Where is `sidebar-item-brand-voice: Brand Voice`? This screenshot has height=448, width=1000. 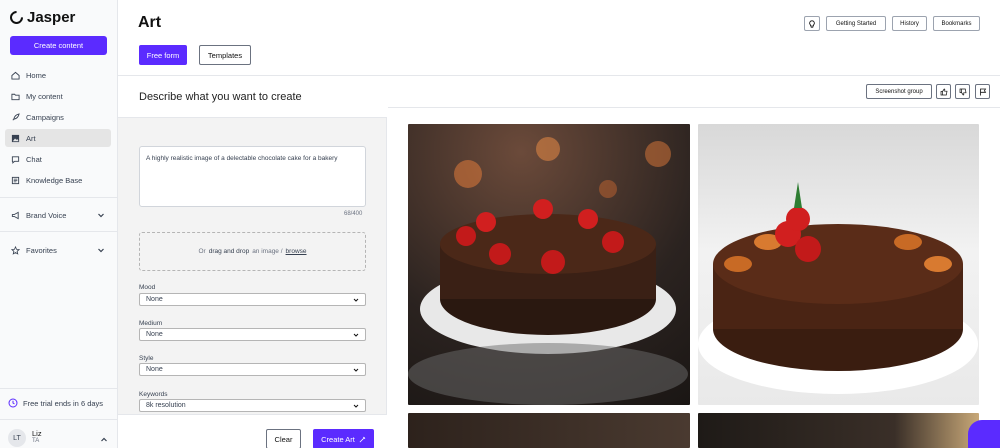
sidebar-item-brand-voice: Brand Voice is located at coordinates (58, 215).